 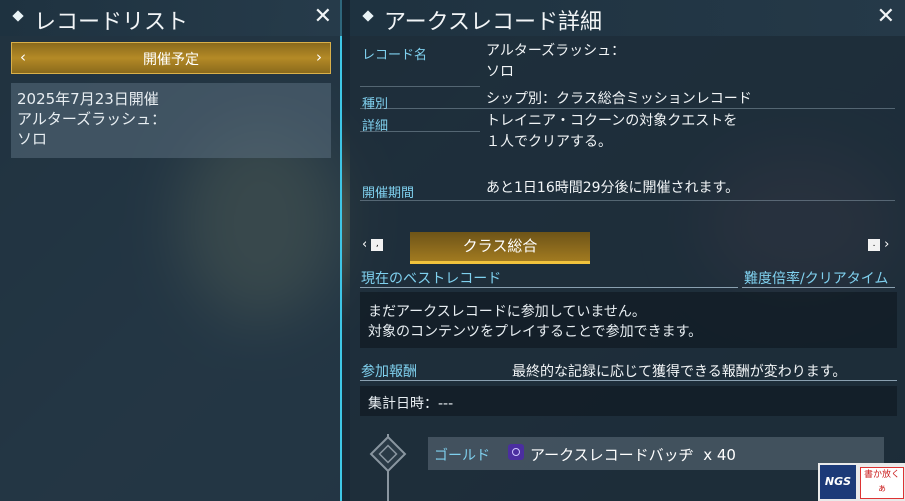 What do you see at coordinates (556, 51) in the screenshot?
I see `record-name-line1: アルターズラッシュ：` at bounding box center [556, 51].